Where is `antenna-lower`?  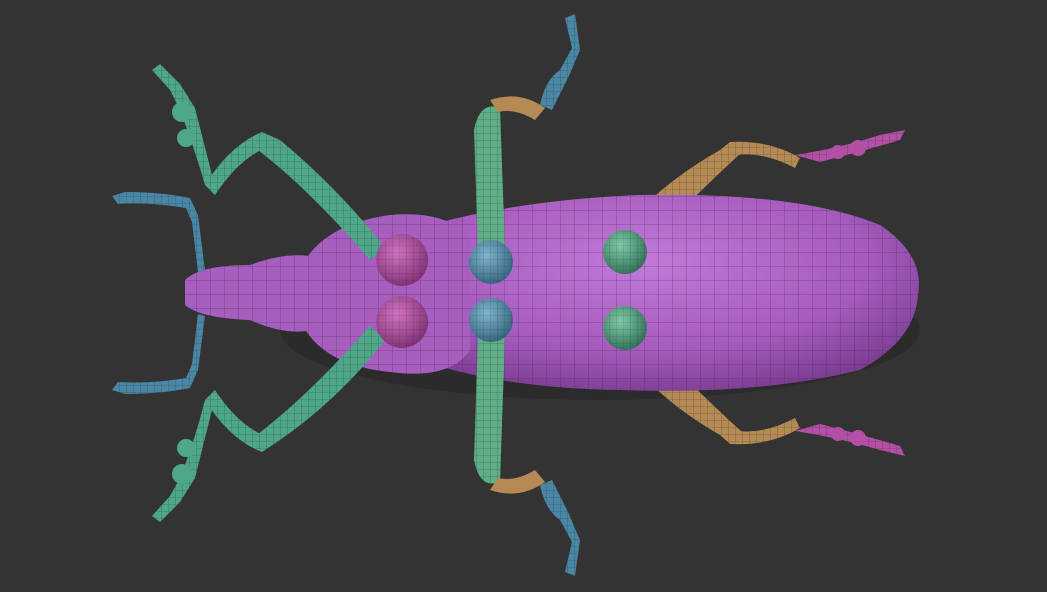 antenna-lower is located at coordinates (158, 354).